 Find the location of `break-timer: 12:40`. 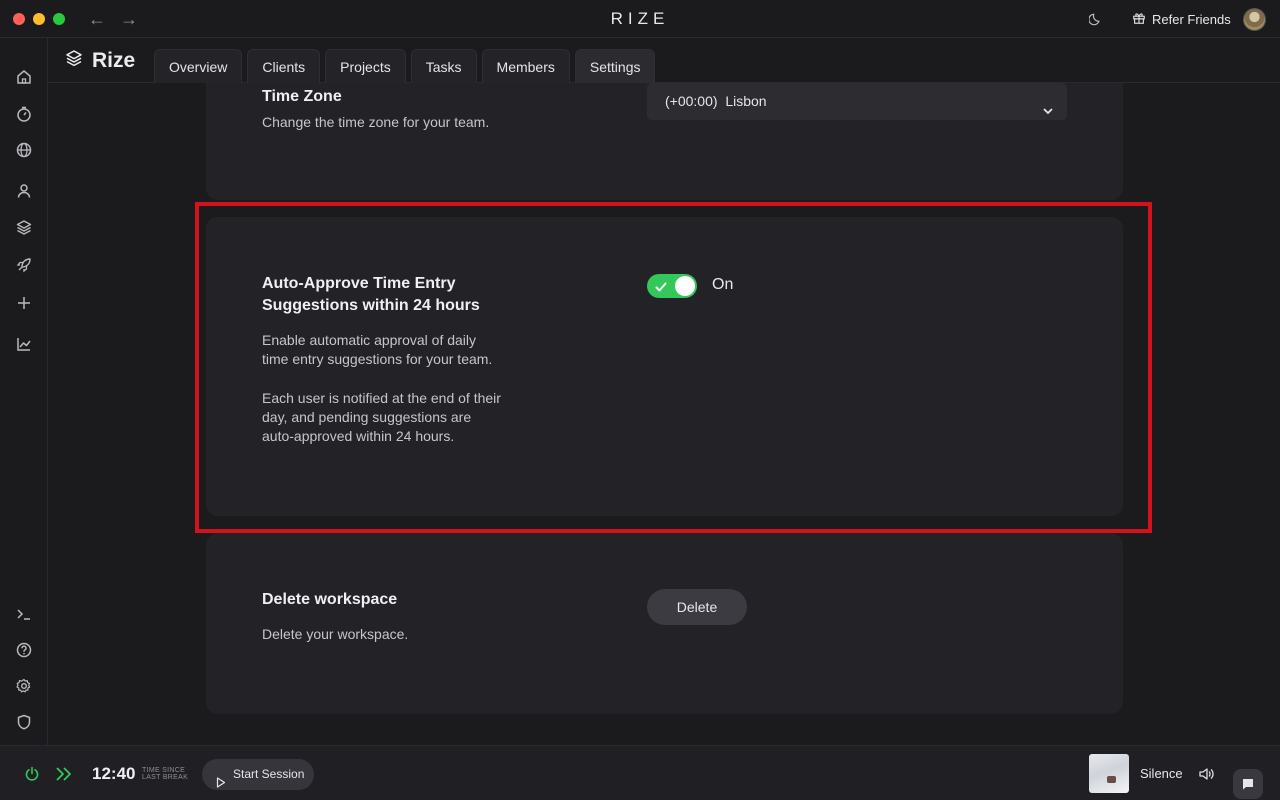

break-timer: 12:40 is located at coordinates (114, 773).